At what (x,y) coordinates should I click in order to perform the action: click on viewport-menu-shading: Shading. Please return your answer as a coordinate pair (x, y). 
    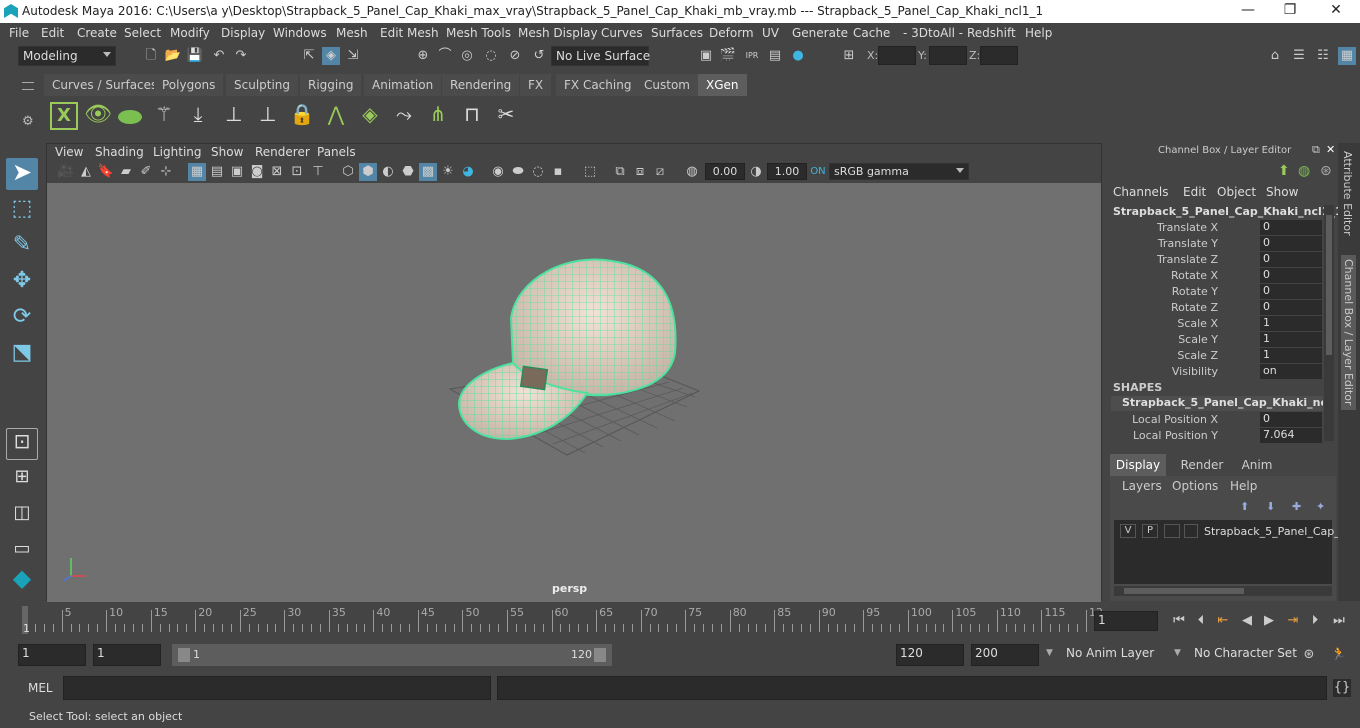
    Looking at the image, I should click on (119, 152).